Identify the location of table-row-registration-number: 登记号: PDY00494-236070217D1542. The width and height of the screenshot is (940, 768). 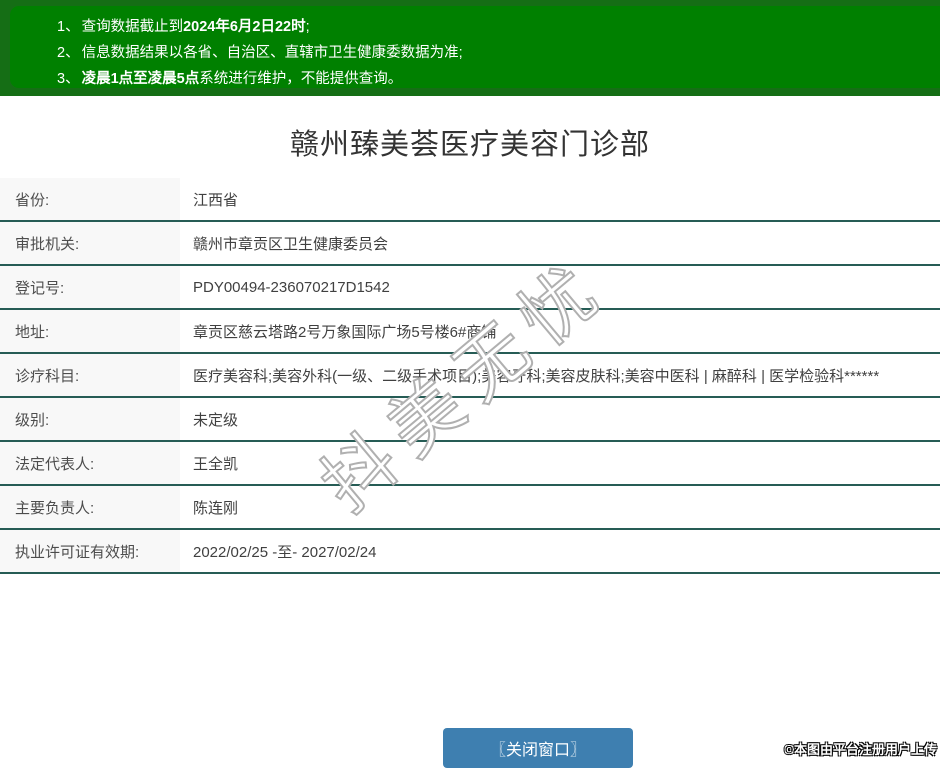
(470, 288).